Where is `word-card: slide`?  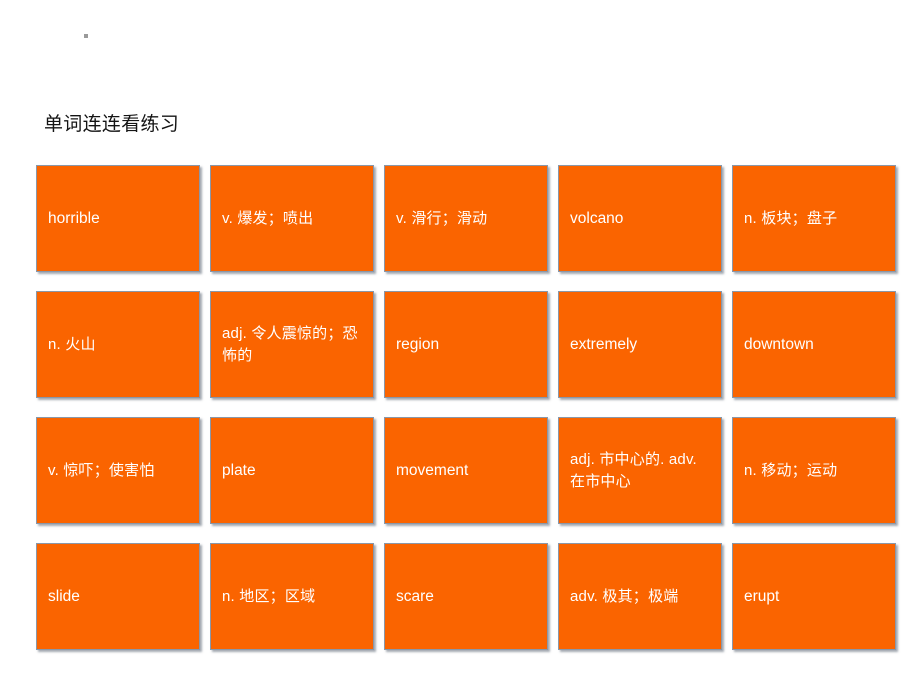
word-card: slide is located at coordinates (118, 596).